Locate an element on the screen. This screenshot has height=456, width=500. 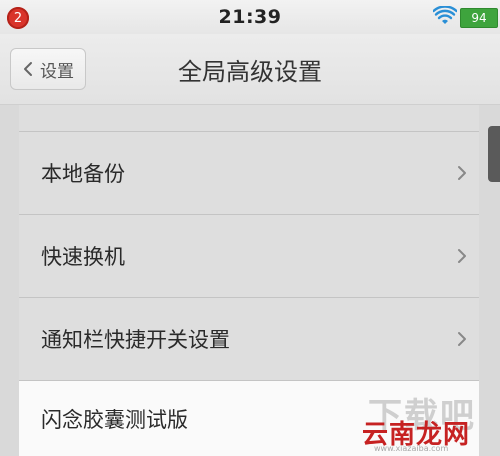
status-bar: 2 21:39 94 is located at coordinates (250, 17).